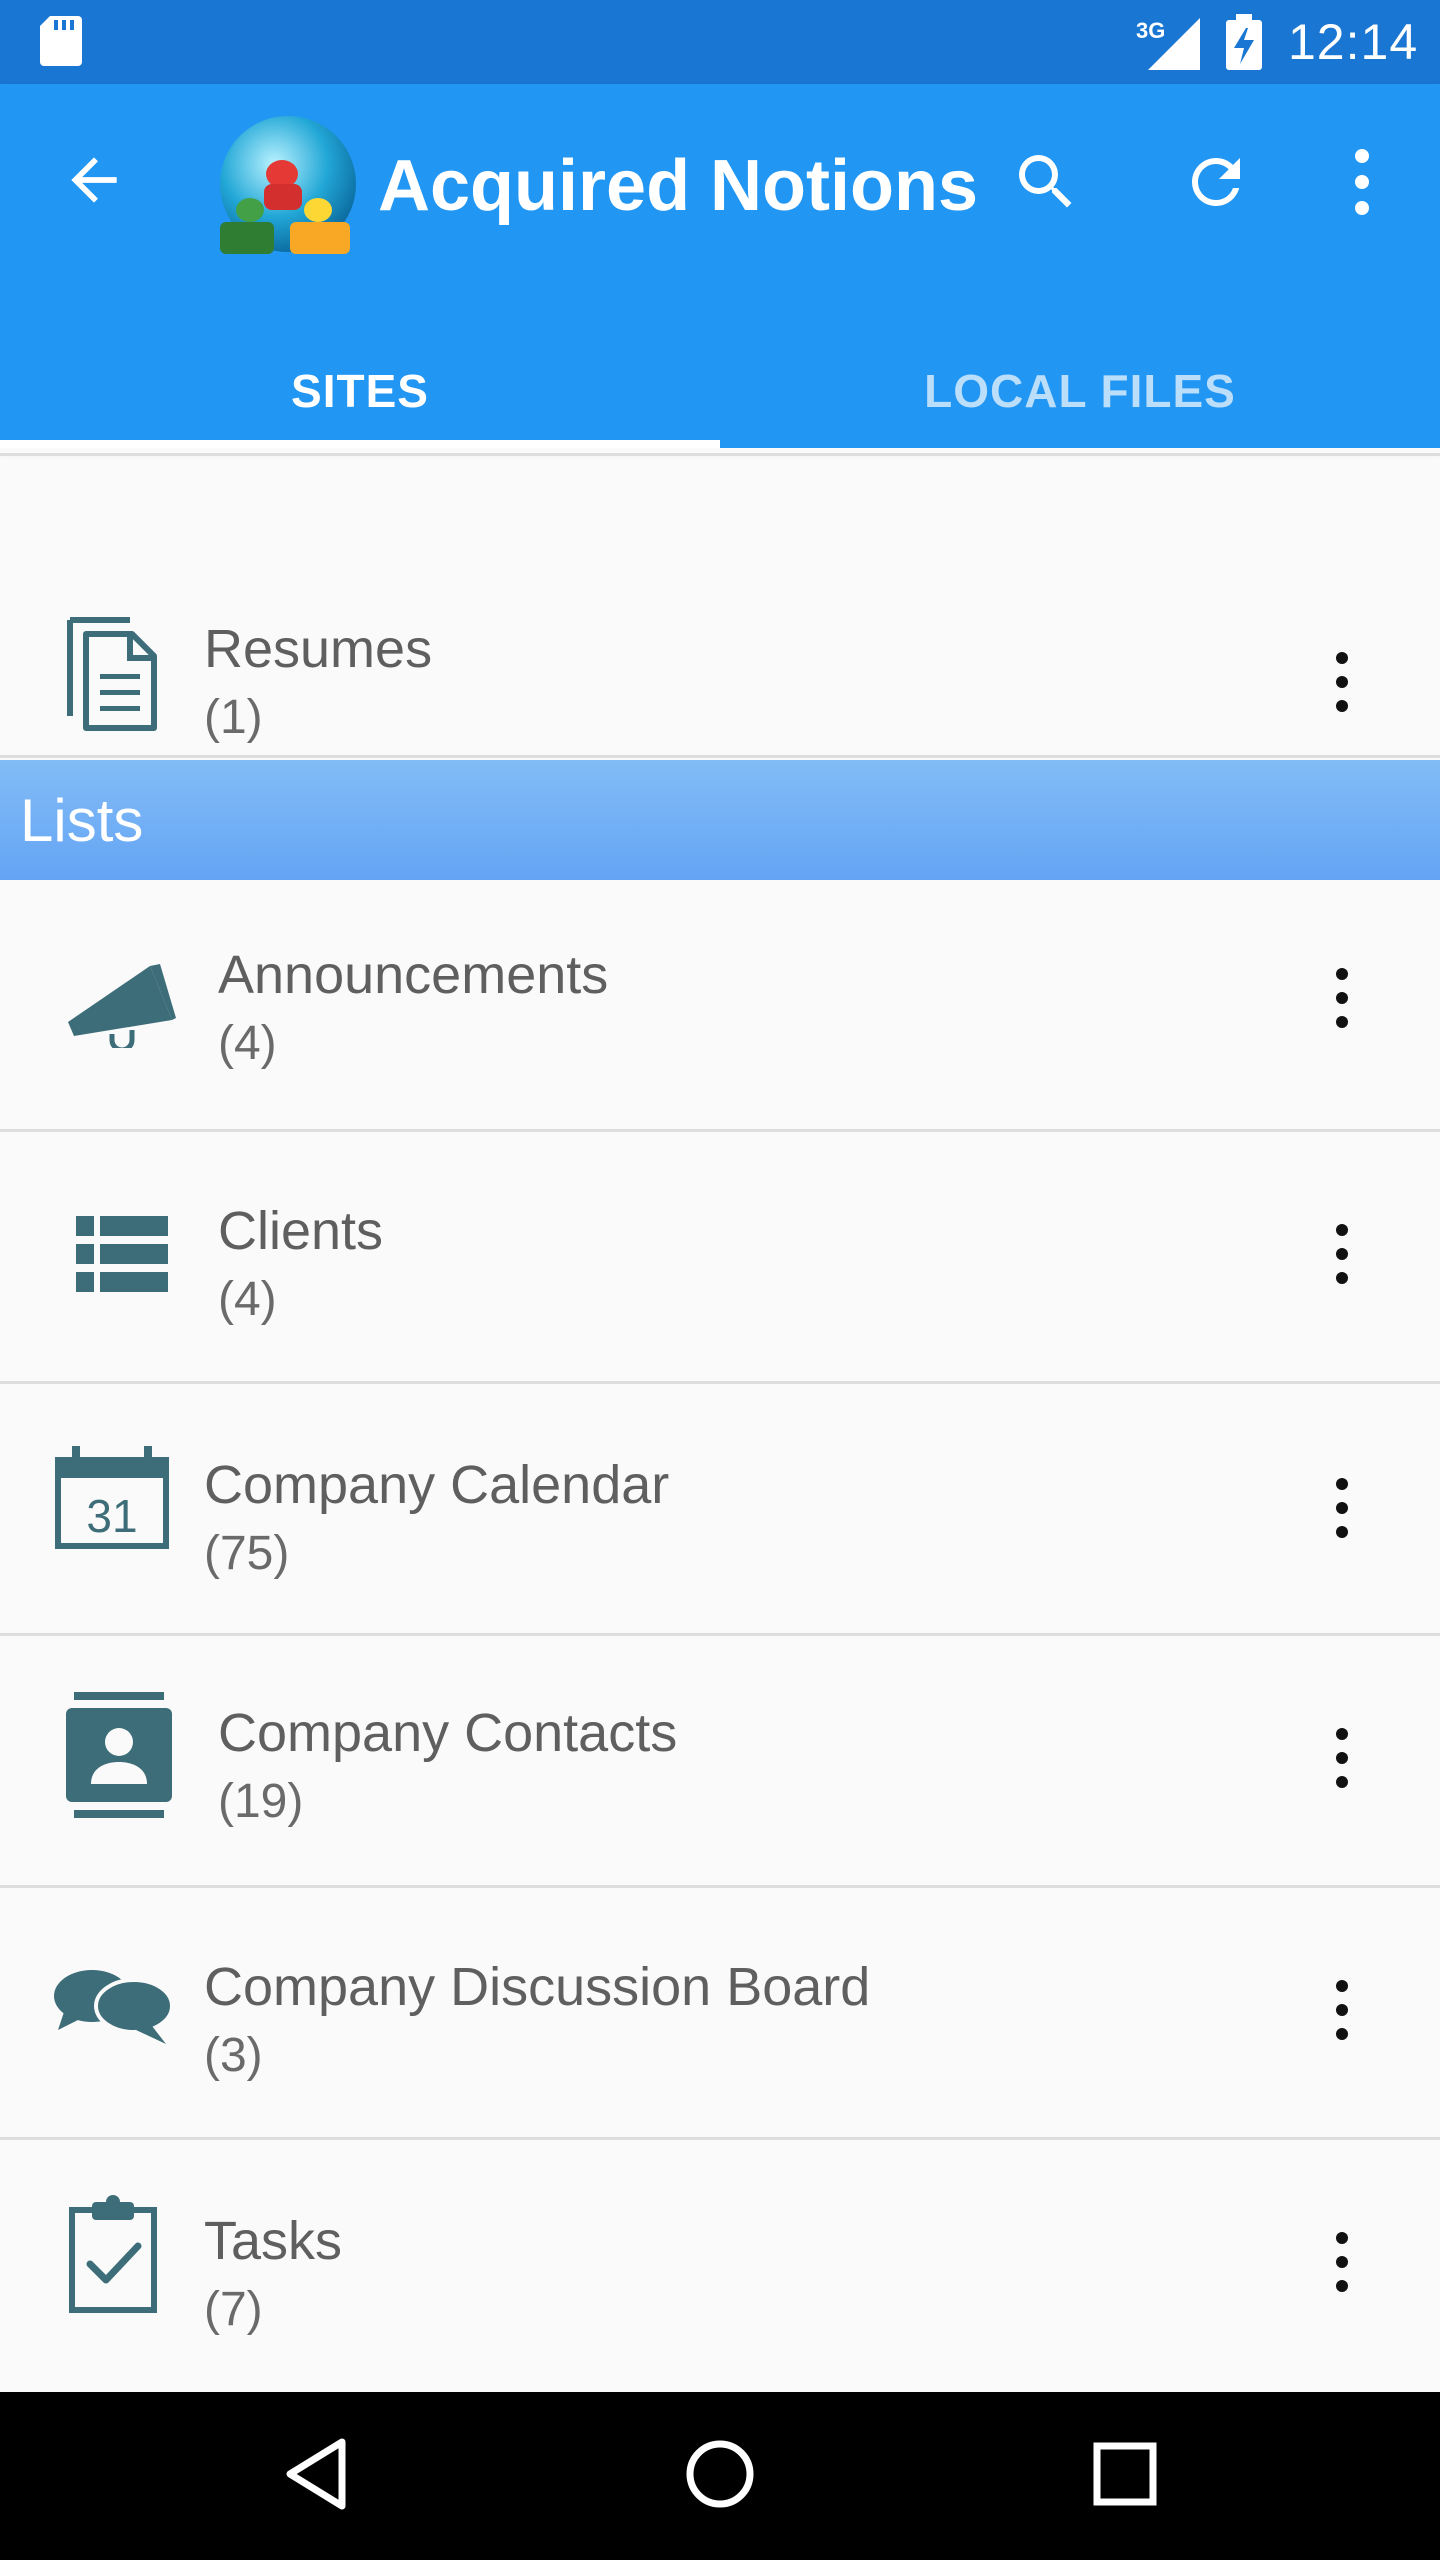  I want to click on tab-sites: SITES, so click(360, 391).